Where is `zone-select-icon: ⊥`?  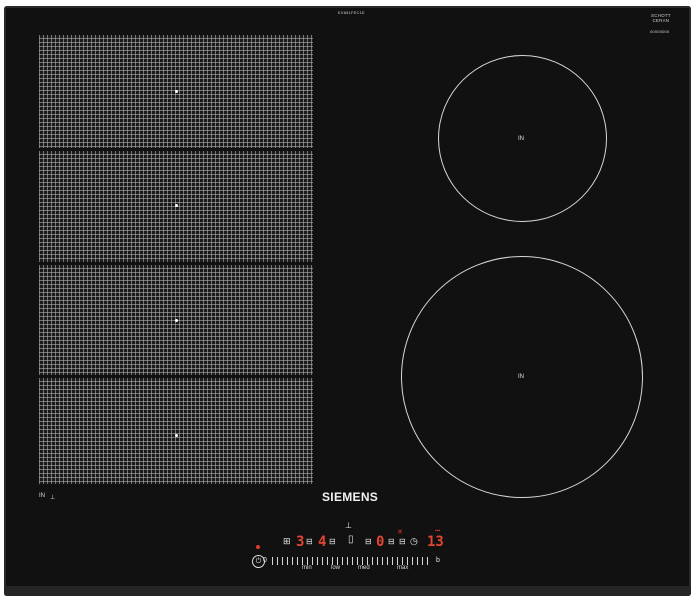
zone-select-icon: ⊥ is located at coordinates (348, 526).